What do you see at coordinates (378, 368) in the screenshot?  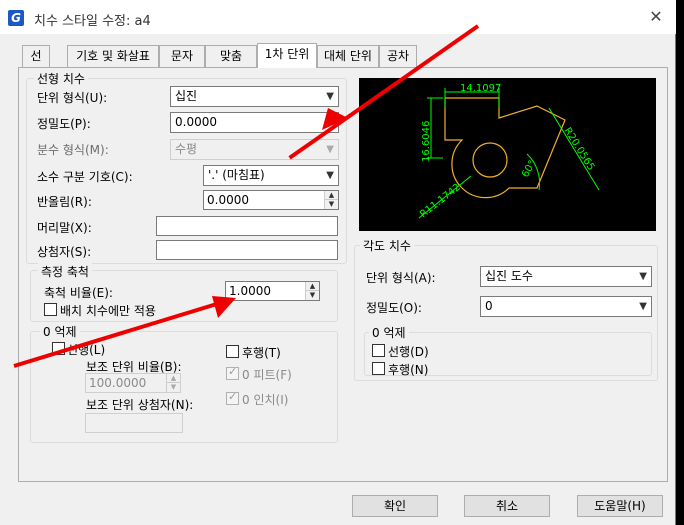 I see `angular-trailing-checkbox` at bounding box center [378, 368].